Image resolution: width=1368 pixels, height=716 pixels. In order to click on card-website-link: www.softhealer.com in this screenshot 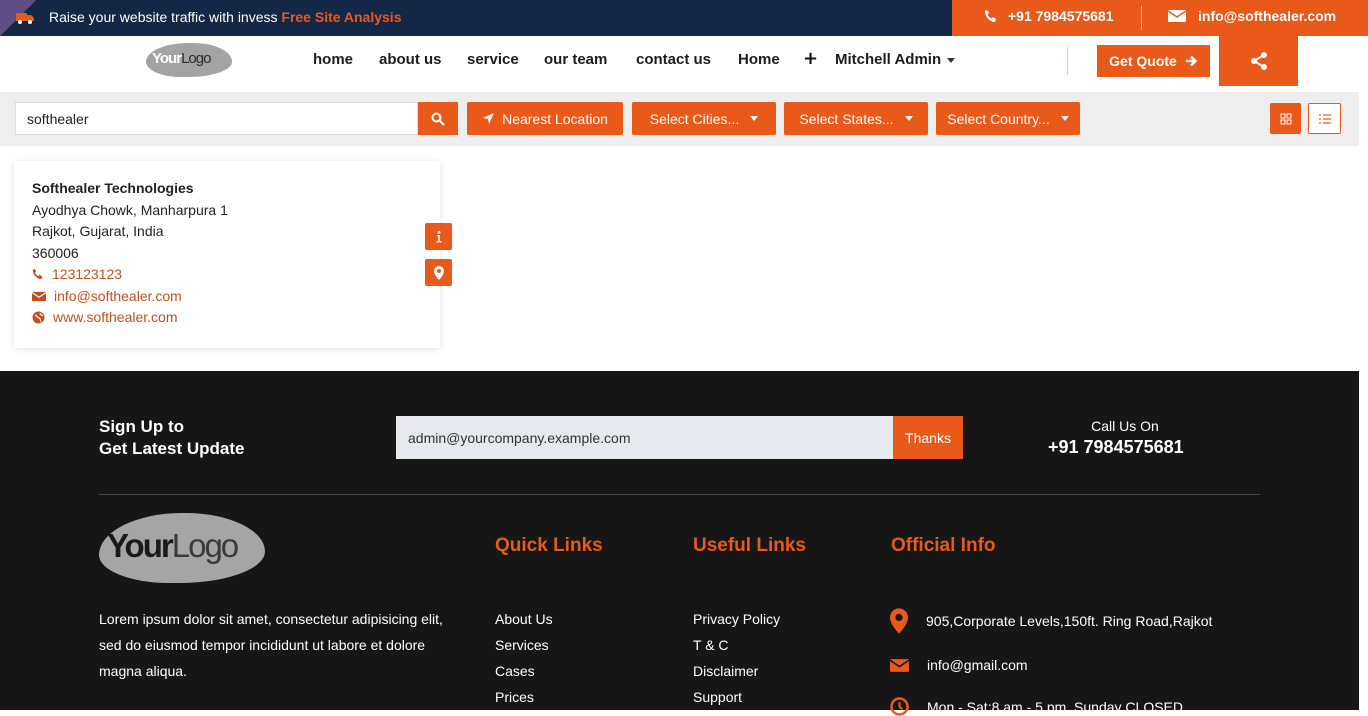, I will do `click(105, 317)`.